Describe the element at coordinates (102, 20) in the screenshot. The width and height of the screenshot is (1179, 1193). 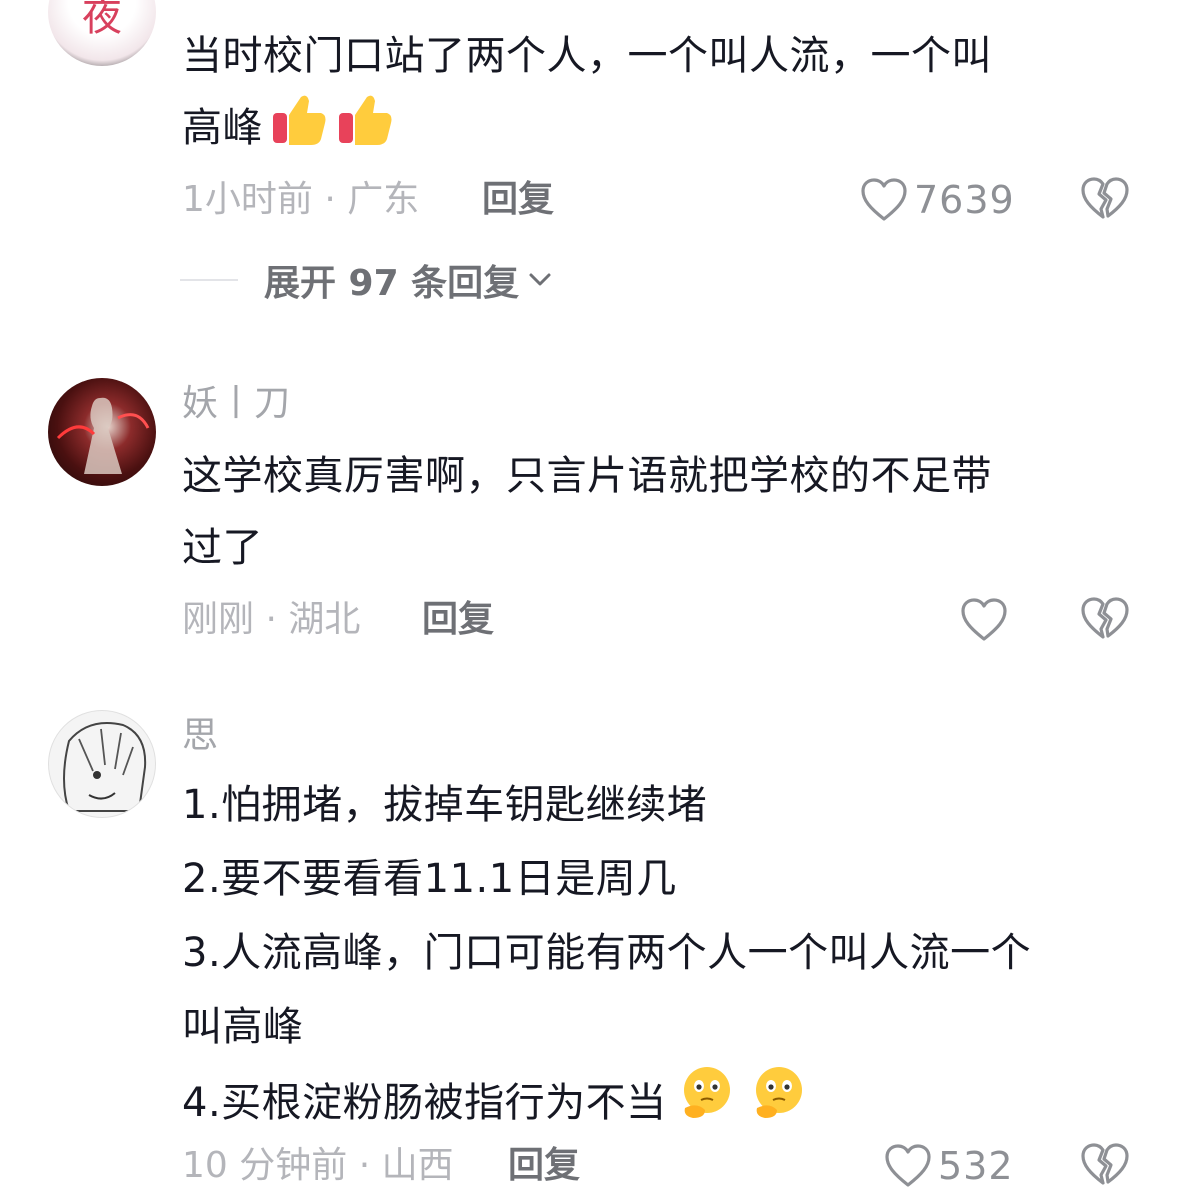
I see `svg-text: 夜` at that location.